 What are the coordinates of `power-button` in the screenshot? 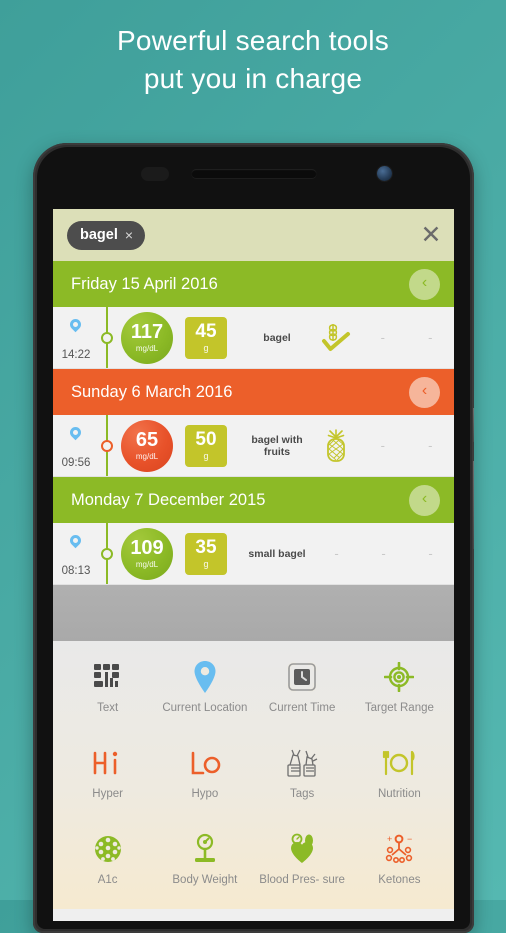 It's located at (473, 505).